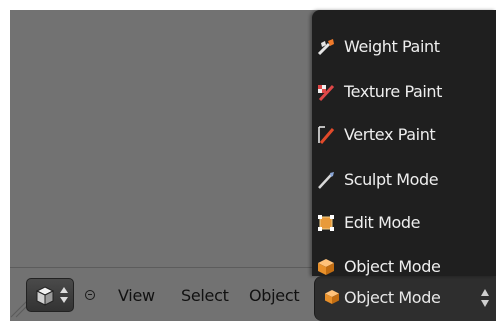 The width and height of the screenshot is (496, 321). What do you see at coordinates (393, 91) in the screenshot?
I see `menu-item-label: Texture Paint` at bounding box center [393, 91].